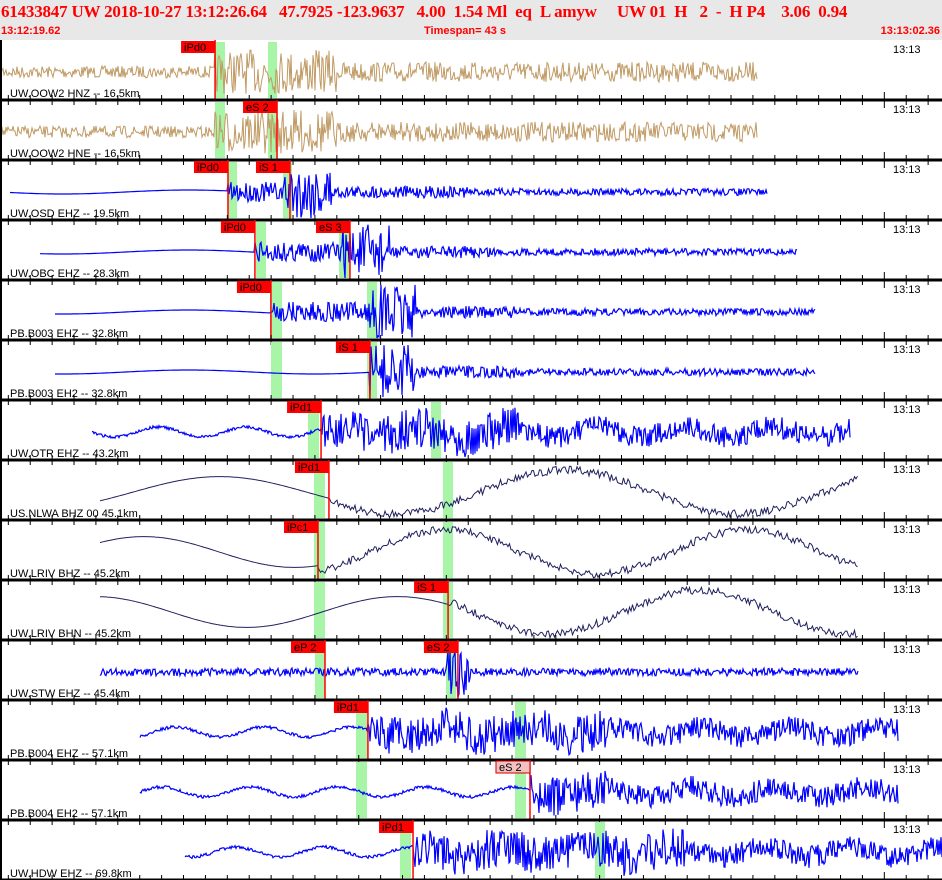  Describe the element at coordinates (69, 814) in the screenshot. I see `channel-label: PB.B004 EH2 -- 57.1km` at that location.